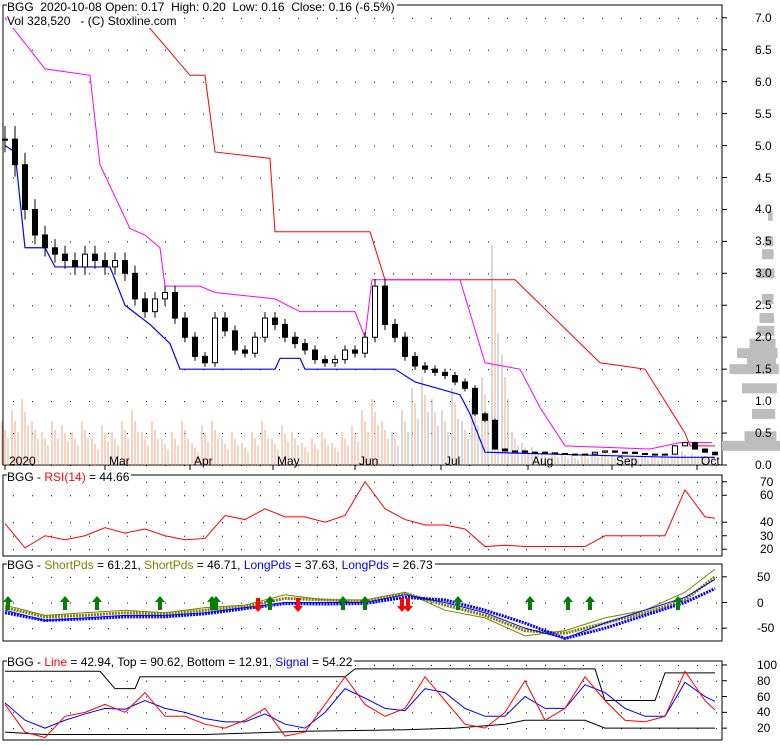  Describe the element at coordinates (751, 445) in the screenshot. I see `volume-profile-bar` at that location.